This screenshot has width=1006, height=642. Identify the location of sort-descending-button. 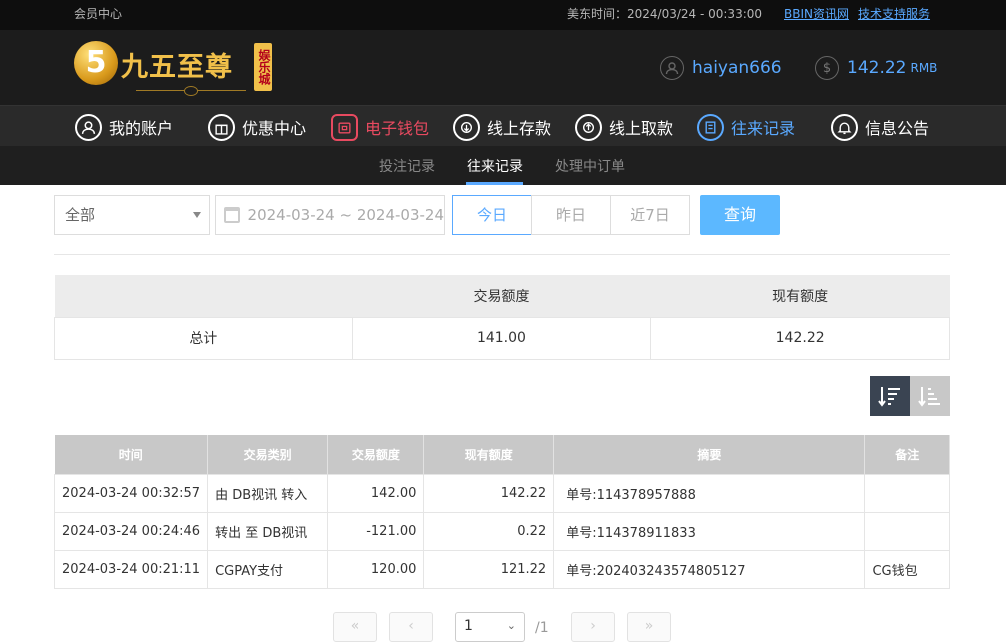
(890, 396).